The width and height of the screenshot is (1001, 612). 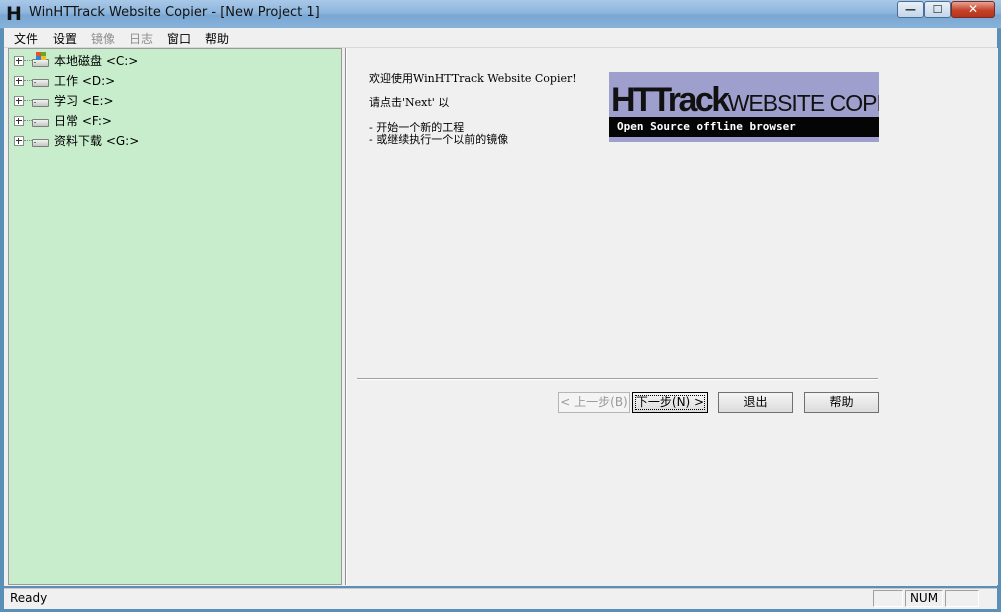 I want to click on tree-item-label: 日常 <F:>, so click(x=83, y=121).